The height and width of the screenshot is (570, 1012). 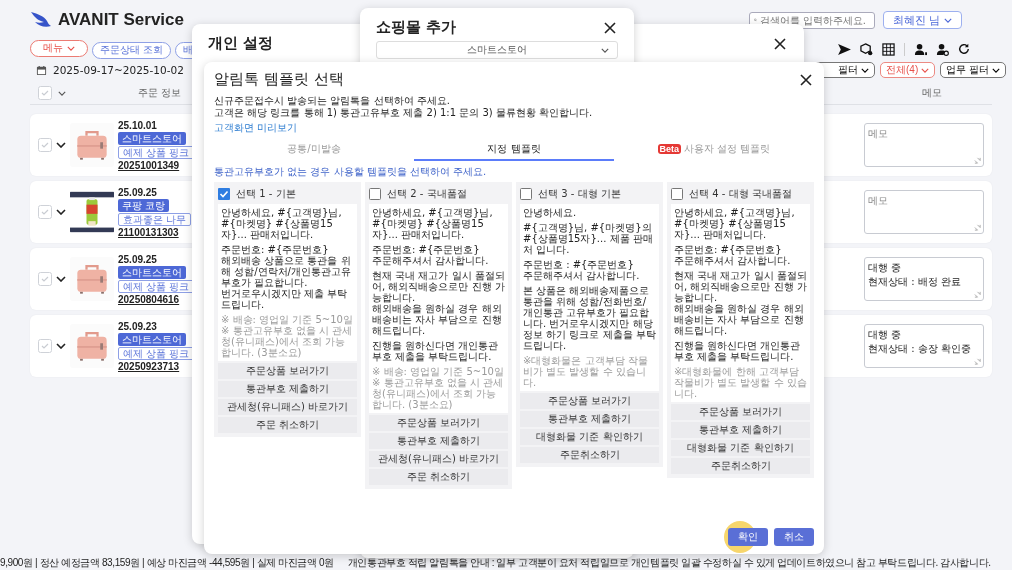 What do you see at coordinates (588, 238) in the screenshot?
I see `message-text: #{고객명}님, #{마켓명}의 #{상품명15자}... 제품 판매처 입니다.` at bounding box center [588, 238].